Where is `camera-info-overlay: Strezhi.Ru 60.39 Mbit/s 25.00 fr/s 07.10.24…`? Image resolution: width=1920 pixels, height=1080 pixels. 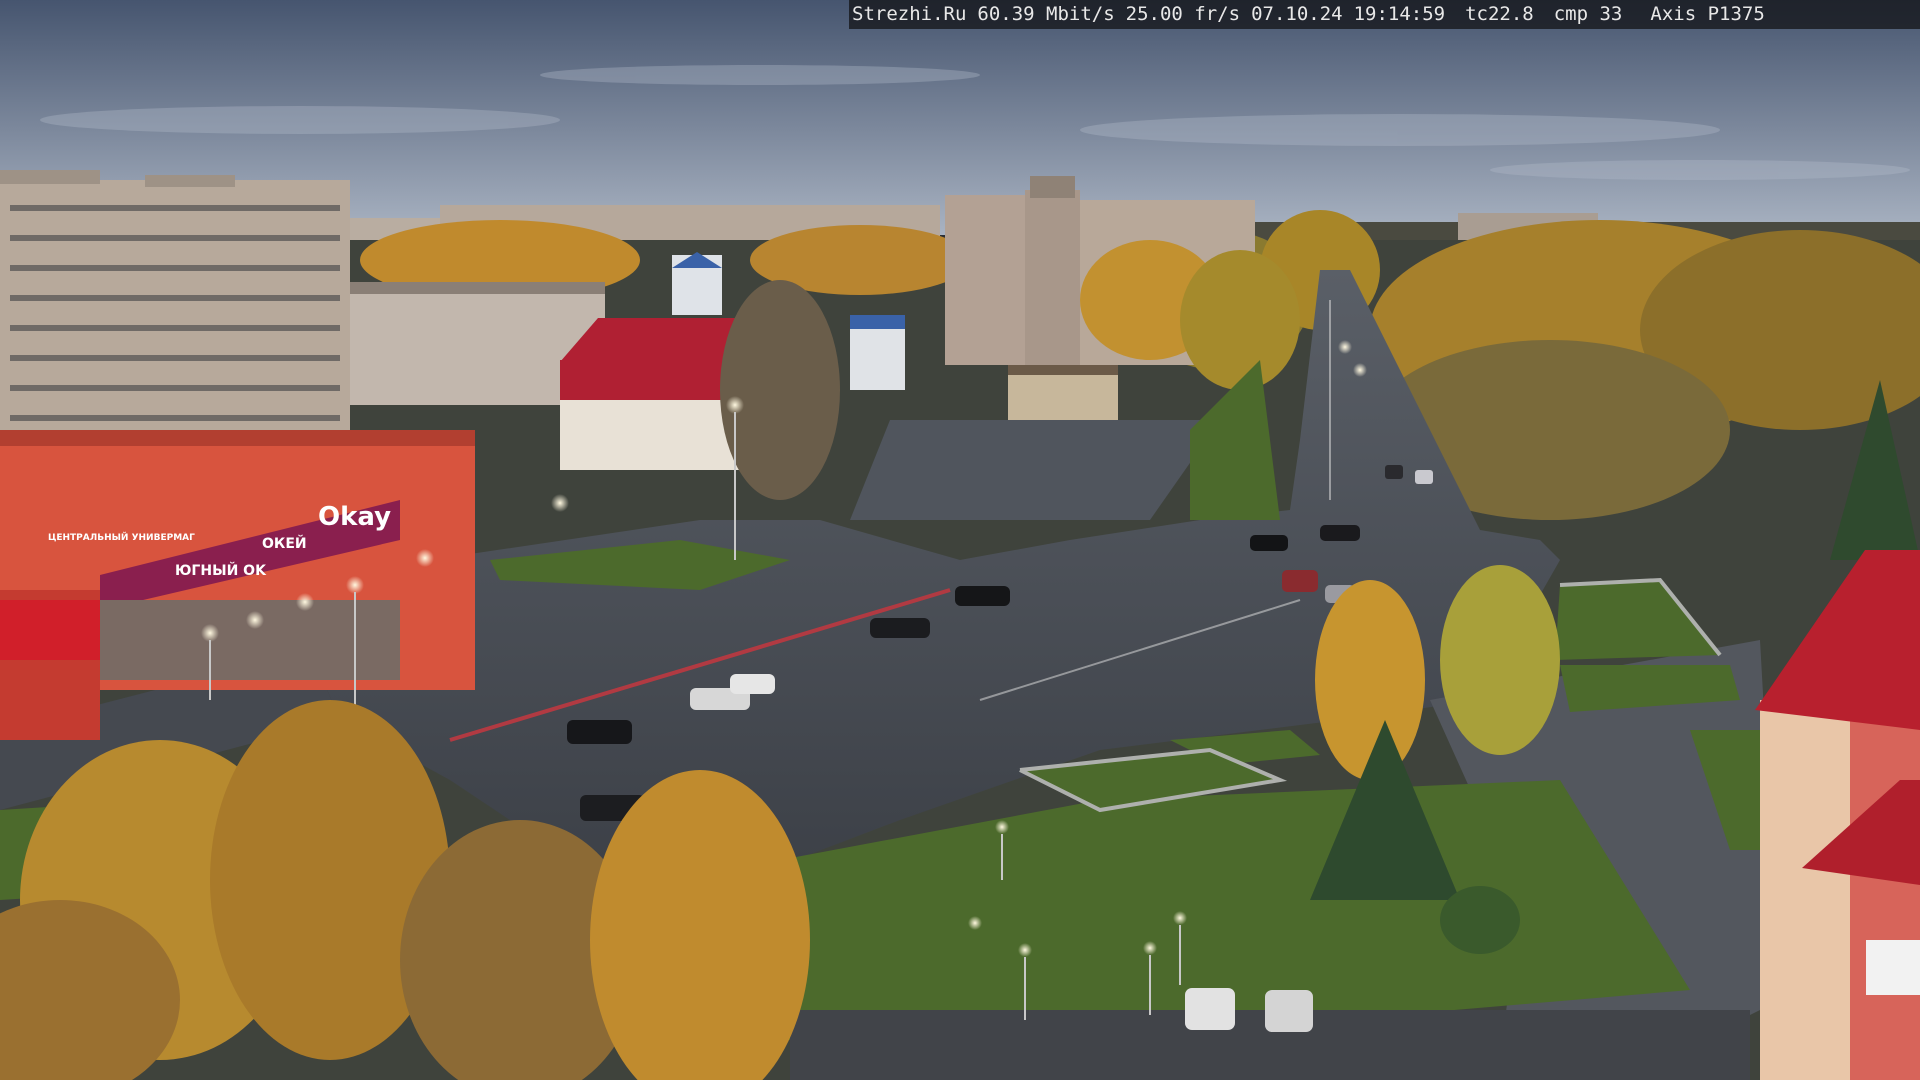 camera-info-overlay: Strezhi.Ru 60.39 Mbit/s 25.00 fr/s 07.10.24… is located at coordinates (1384, 14).